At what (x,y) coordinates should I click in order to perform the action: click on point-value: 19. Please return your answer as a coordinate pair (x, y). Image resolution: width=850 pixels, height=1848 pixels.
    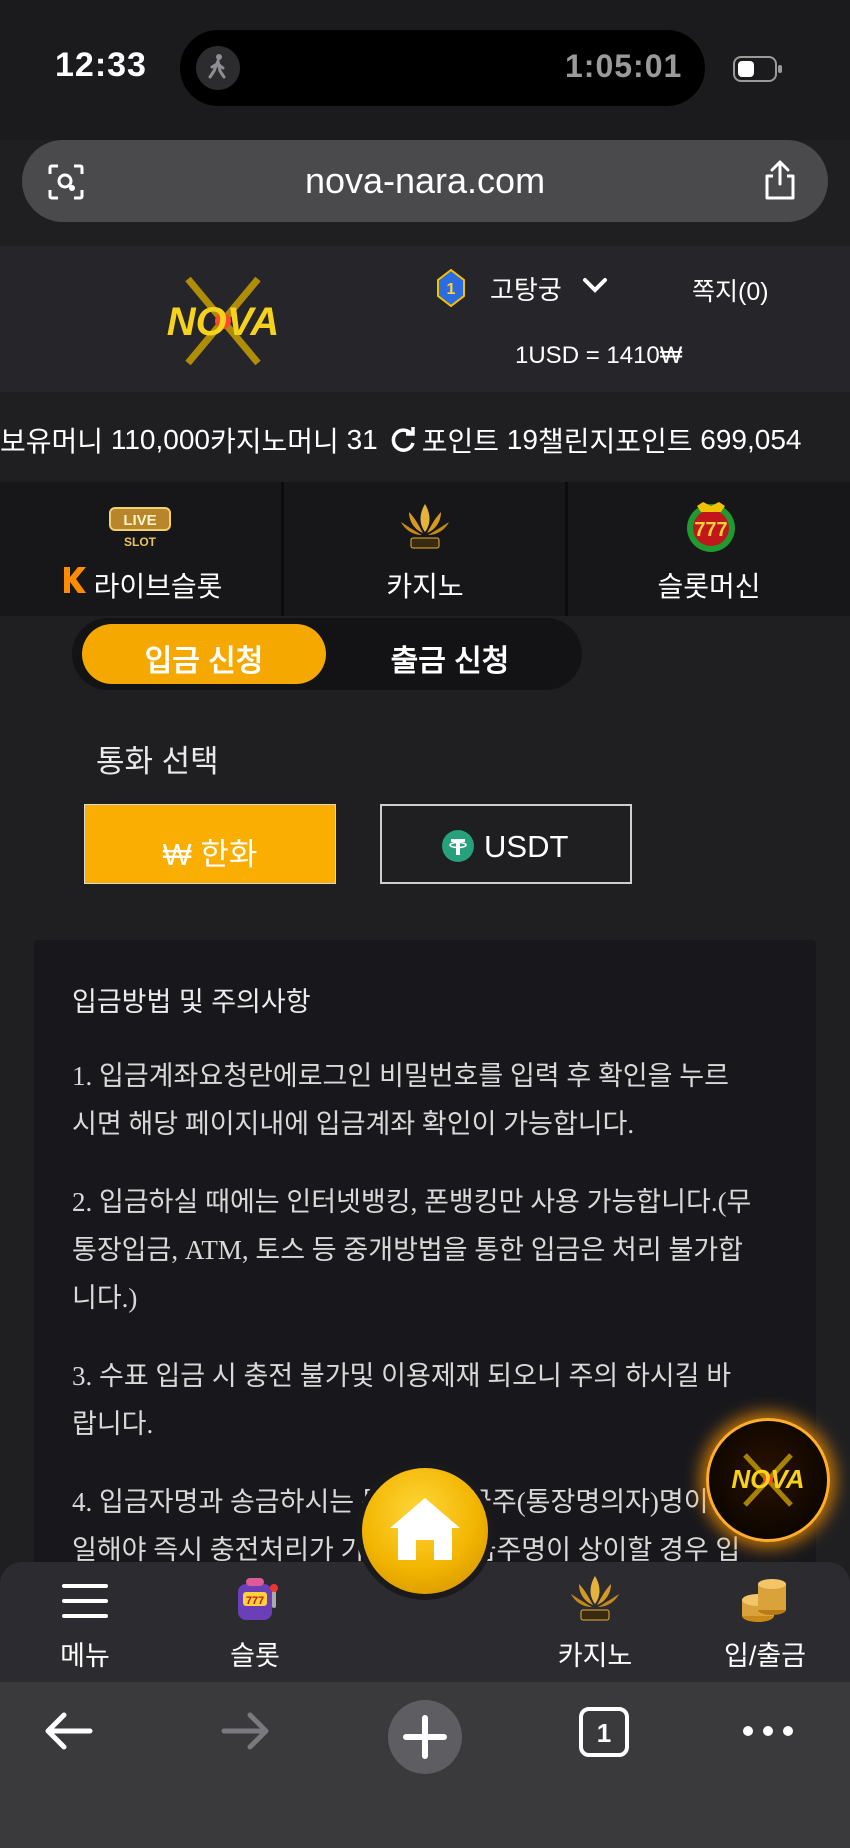
    Looking at the image, I should click on (522, 439).